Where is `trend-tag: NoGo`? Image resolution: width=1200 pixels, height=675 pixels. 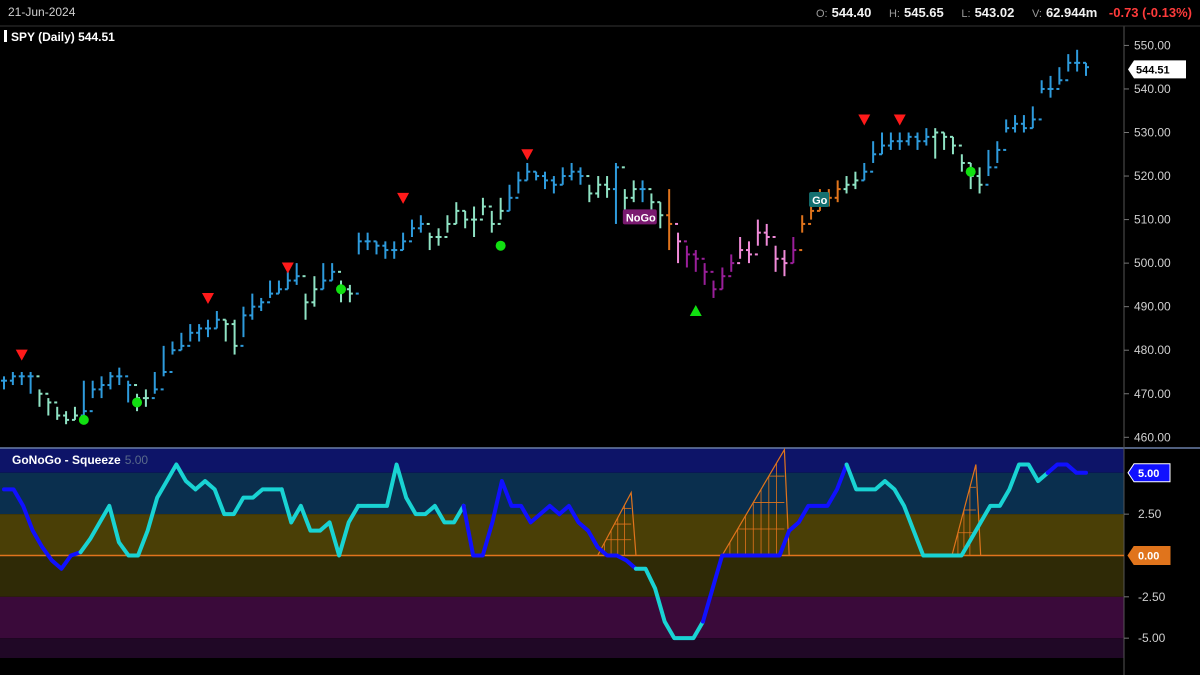 trend-tag: NoGo is located at coordinates (639, 217).